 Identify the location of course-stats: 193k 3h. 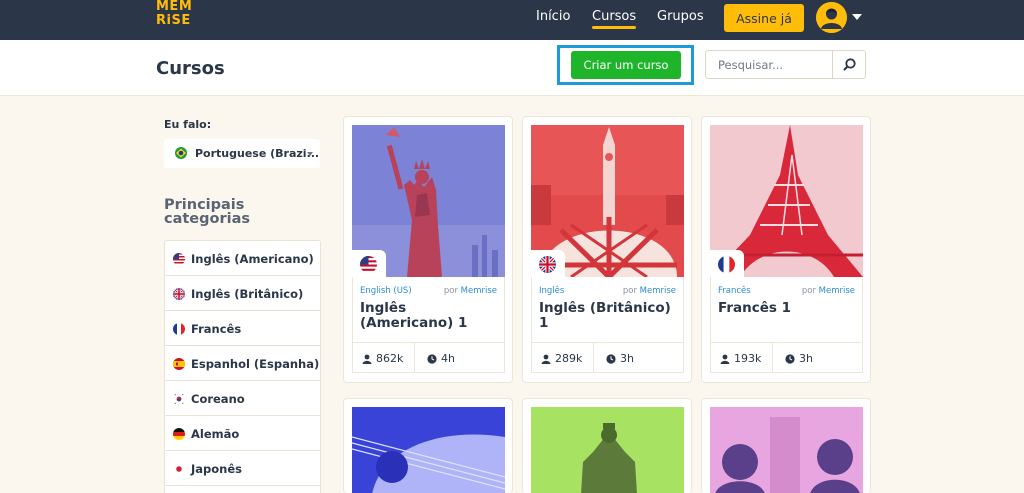
(786, 357).